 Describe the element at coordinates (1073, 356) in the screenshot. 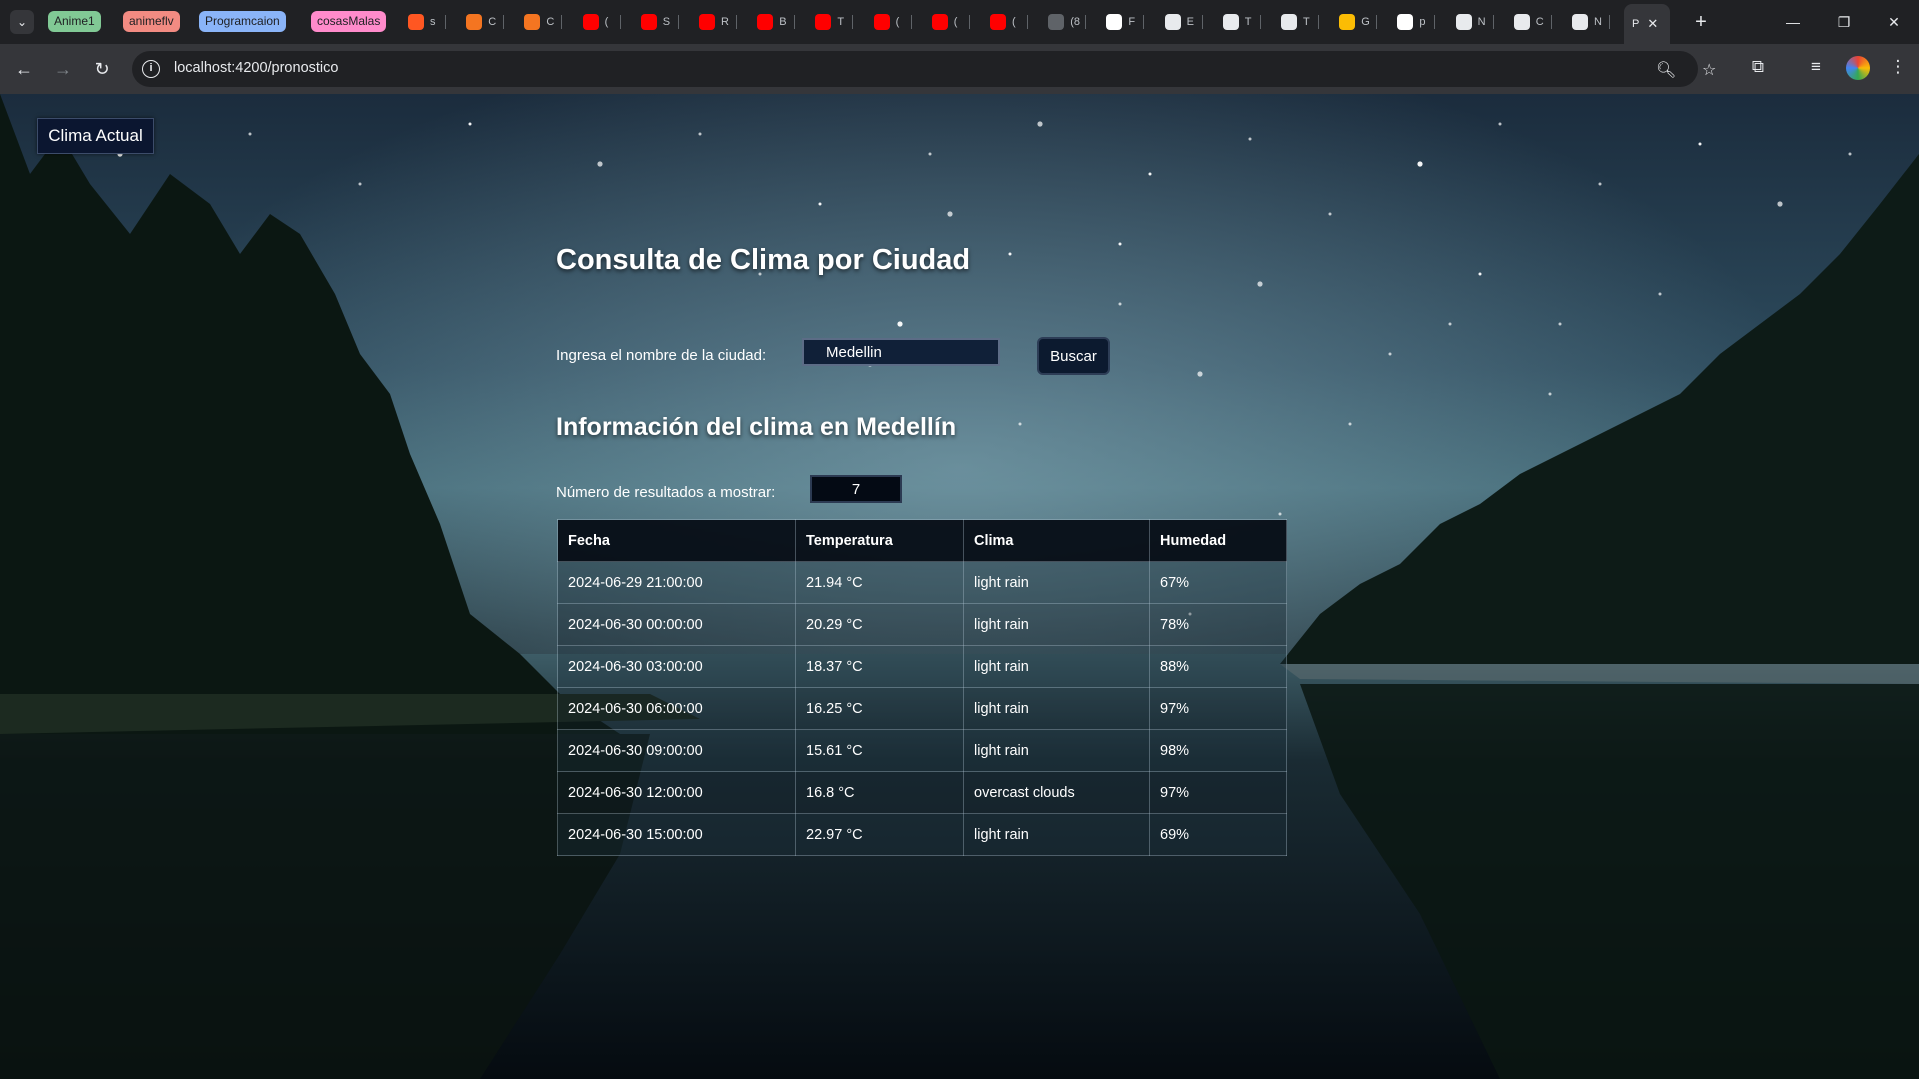

I see `search-button: Buscar` at that location.